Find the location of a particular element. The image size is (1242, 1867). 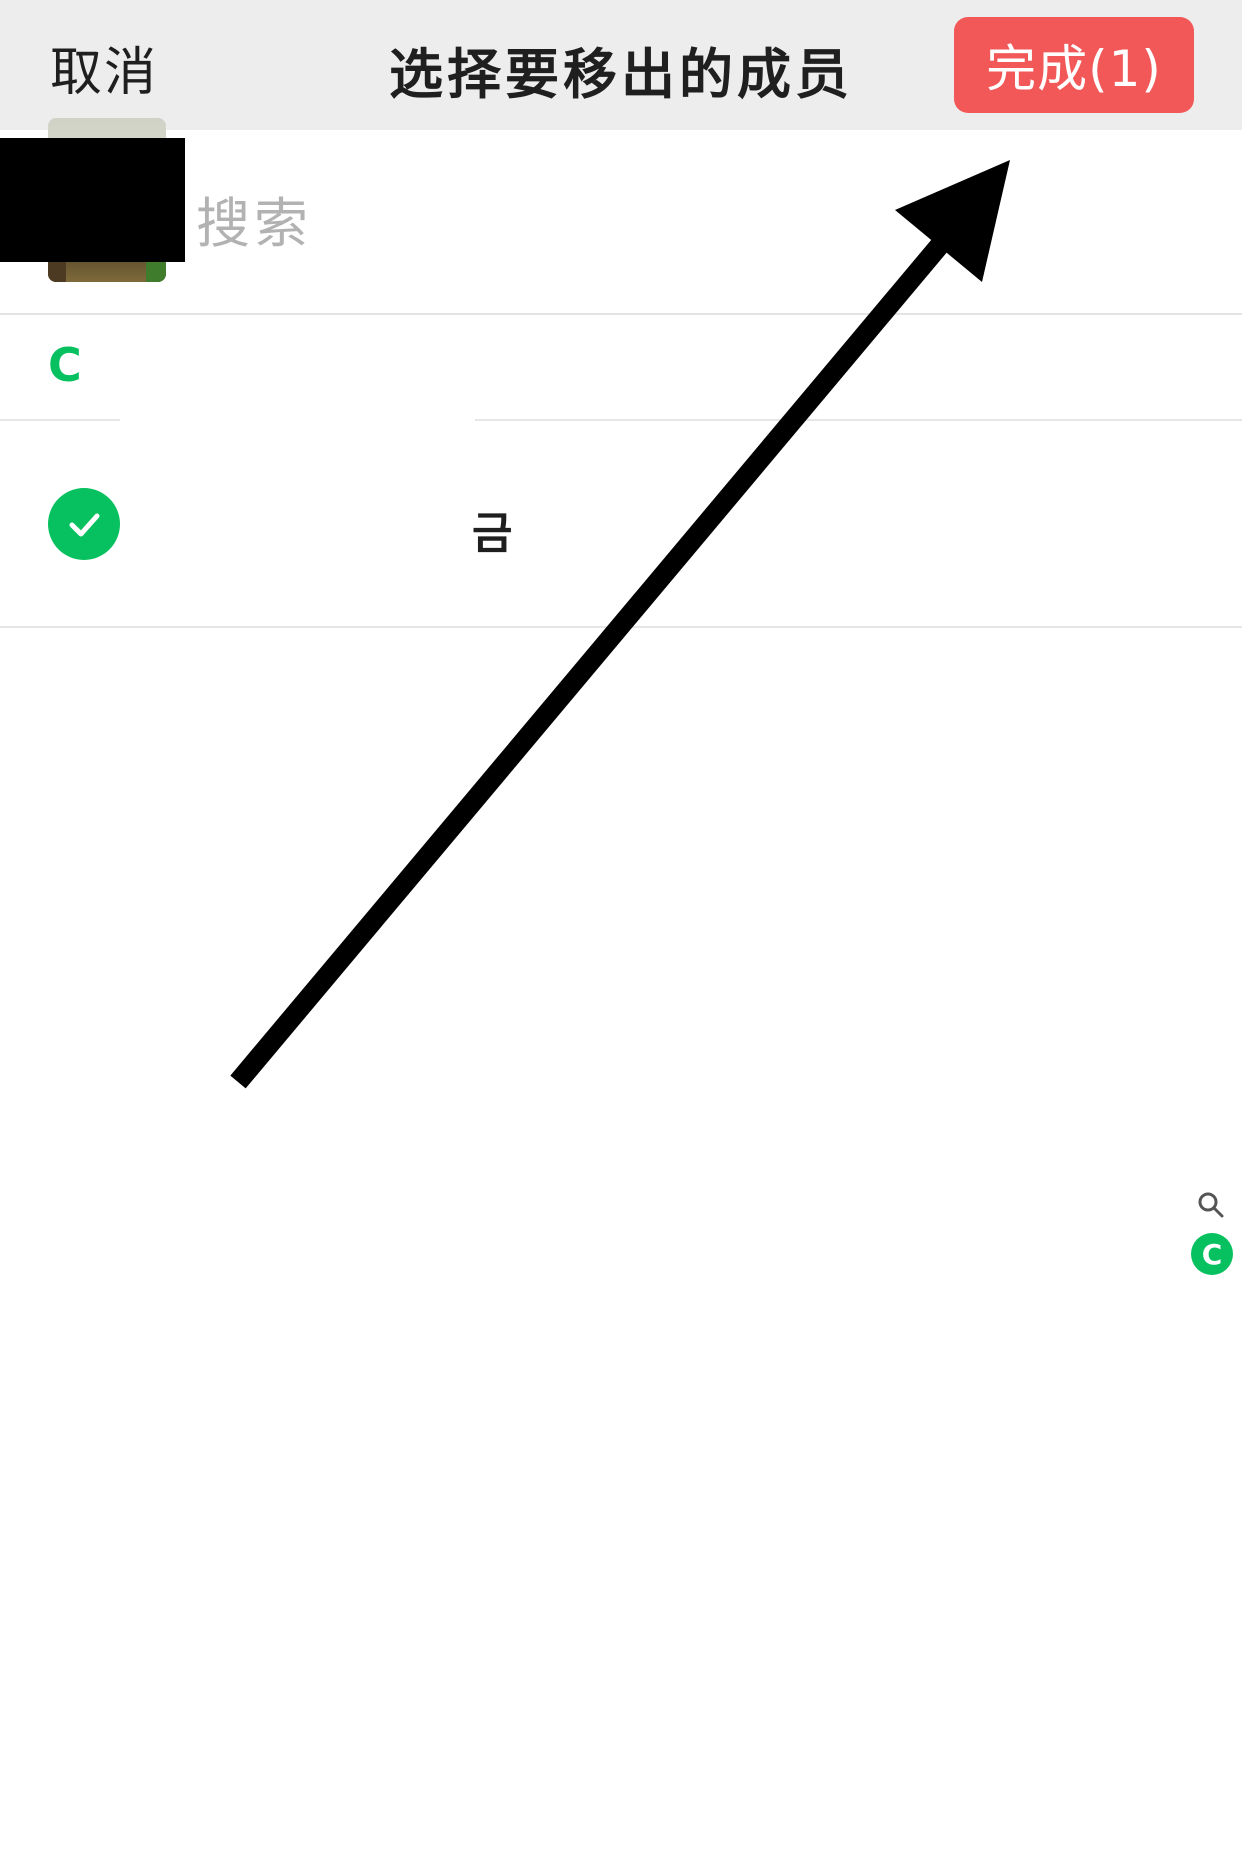

checked-circle-icon is located at coordinates (84, 524).